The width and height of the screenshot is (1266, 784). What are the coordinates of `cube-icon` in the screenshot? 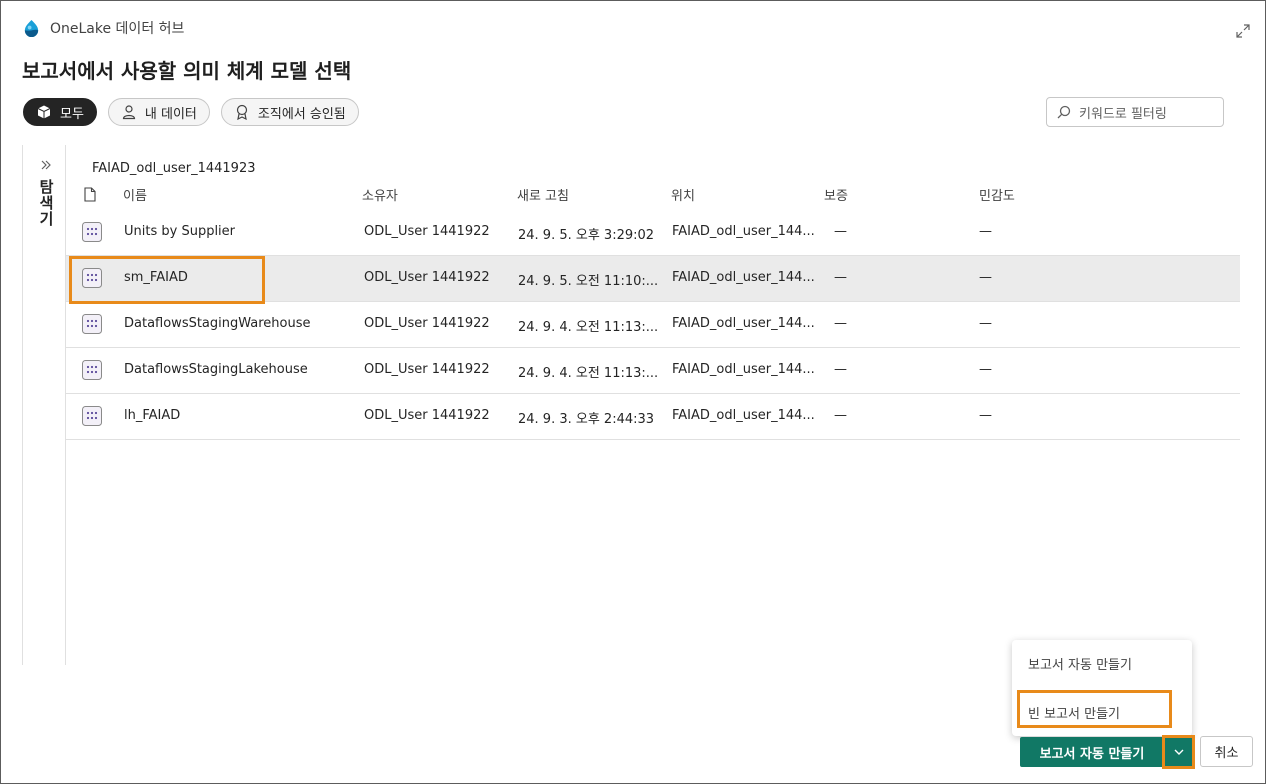 It's located at (44, 112).